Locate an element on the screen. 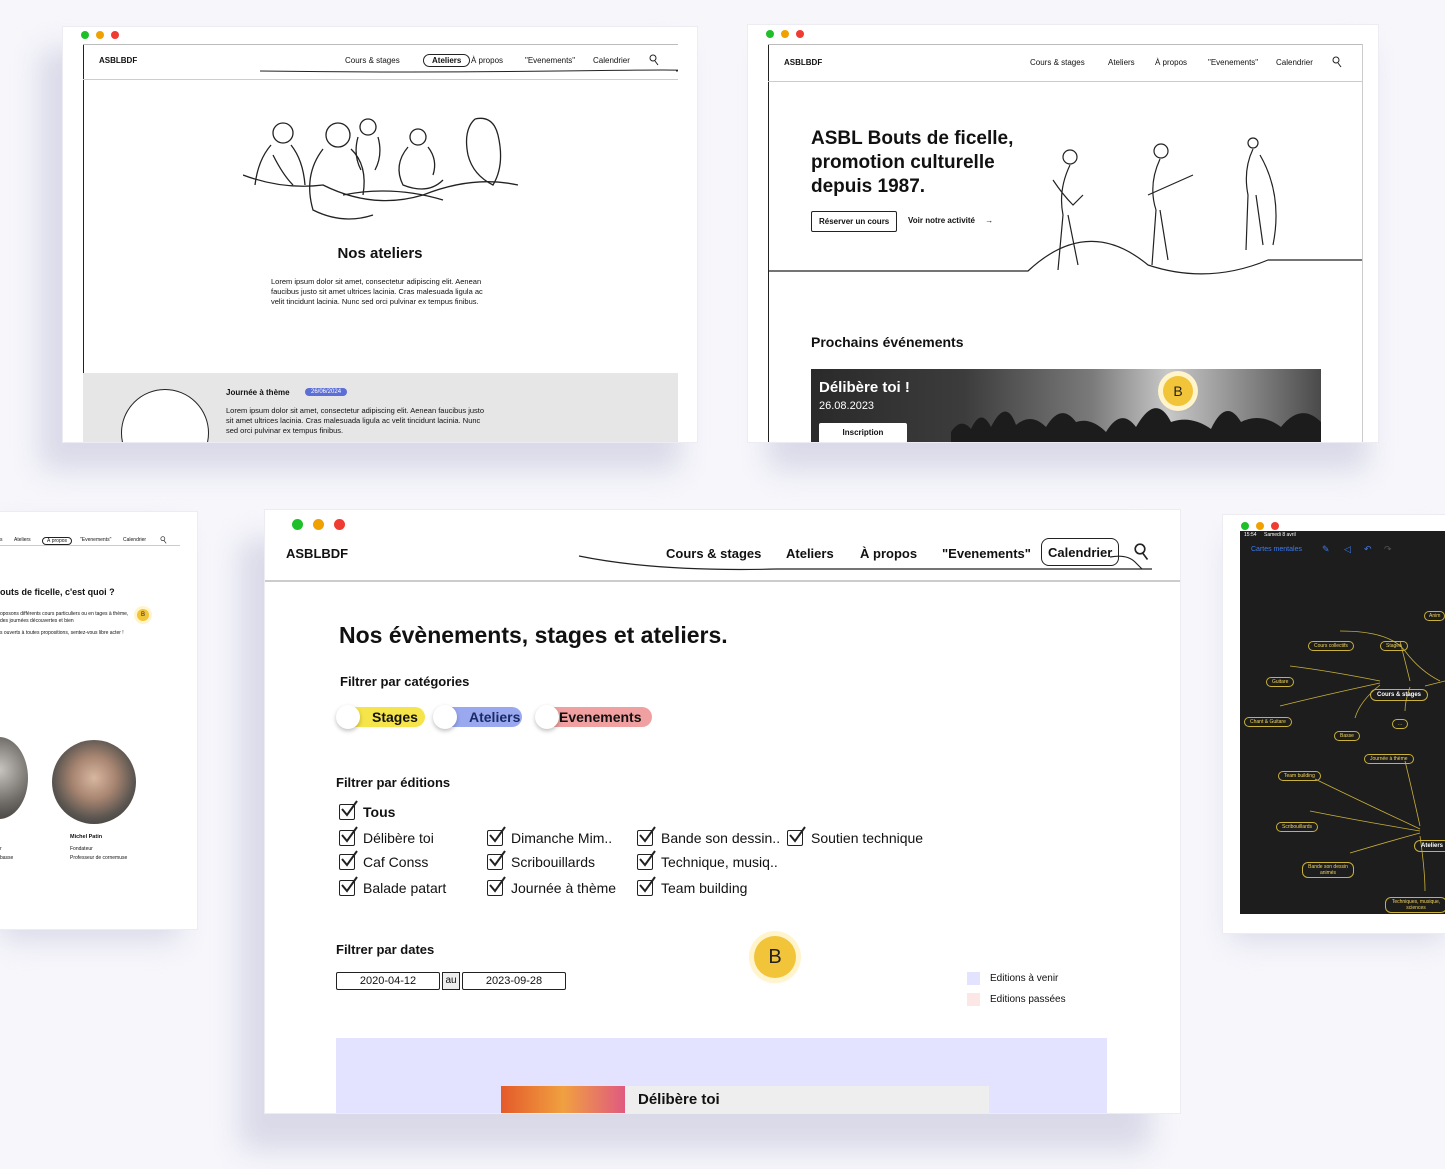 The image size is (1445, 1169). chip-ateliers: Ateliers is located at coordinates (477, 717).